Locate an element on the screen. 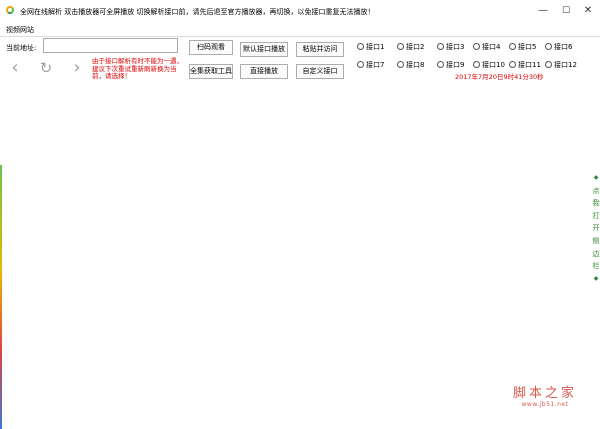  datetime-display: 2017年7月20日9时41分30秒 is located at coordinates (499, 77).